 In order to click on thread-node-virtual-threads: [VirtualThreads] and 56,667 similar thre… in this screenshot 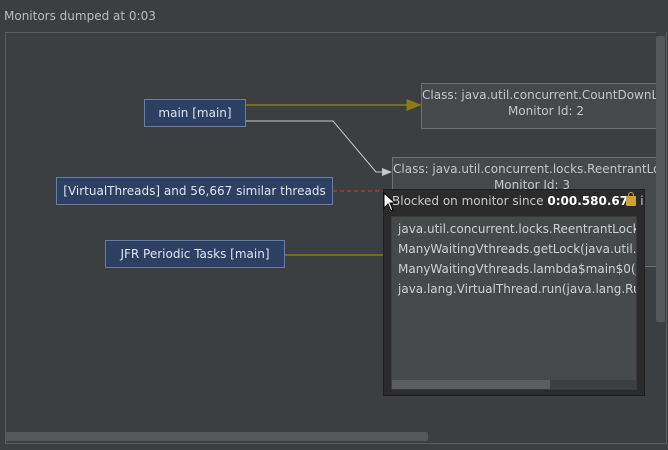, I will do `click(194, 191)`.